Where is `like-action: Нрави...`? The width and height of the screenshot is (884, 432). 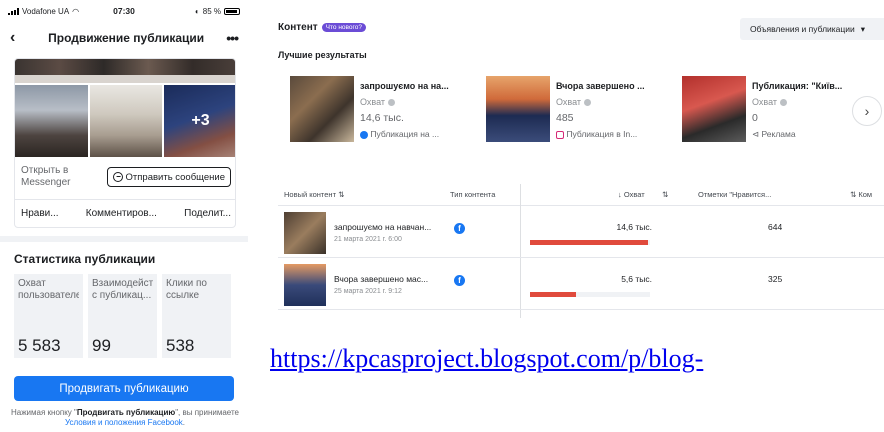 like-action: Нрави... is located at coordinates (40, 213).